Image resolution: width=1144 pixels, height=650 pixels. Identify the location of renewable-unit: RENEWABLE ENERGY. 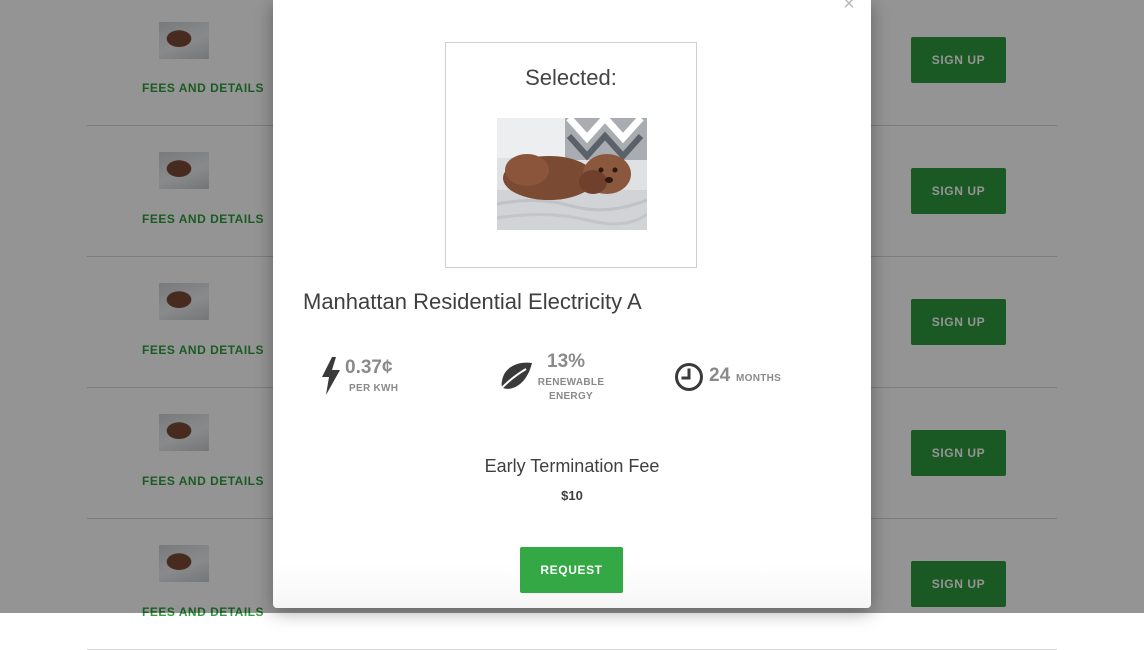
(571, 390).